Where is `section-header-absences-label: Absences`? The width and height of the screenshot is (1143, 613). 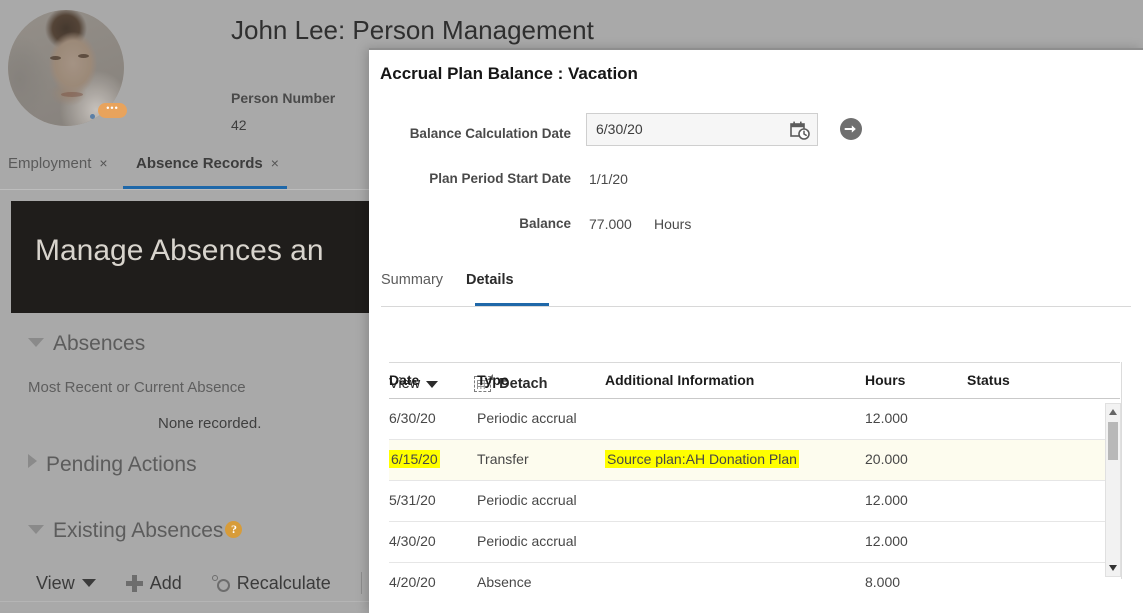 section-header-absences-label: Absences is located at coordinates (99, 343).